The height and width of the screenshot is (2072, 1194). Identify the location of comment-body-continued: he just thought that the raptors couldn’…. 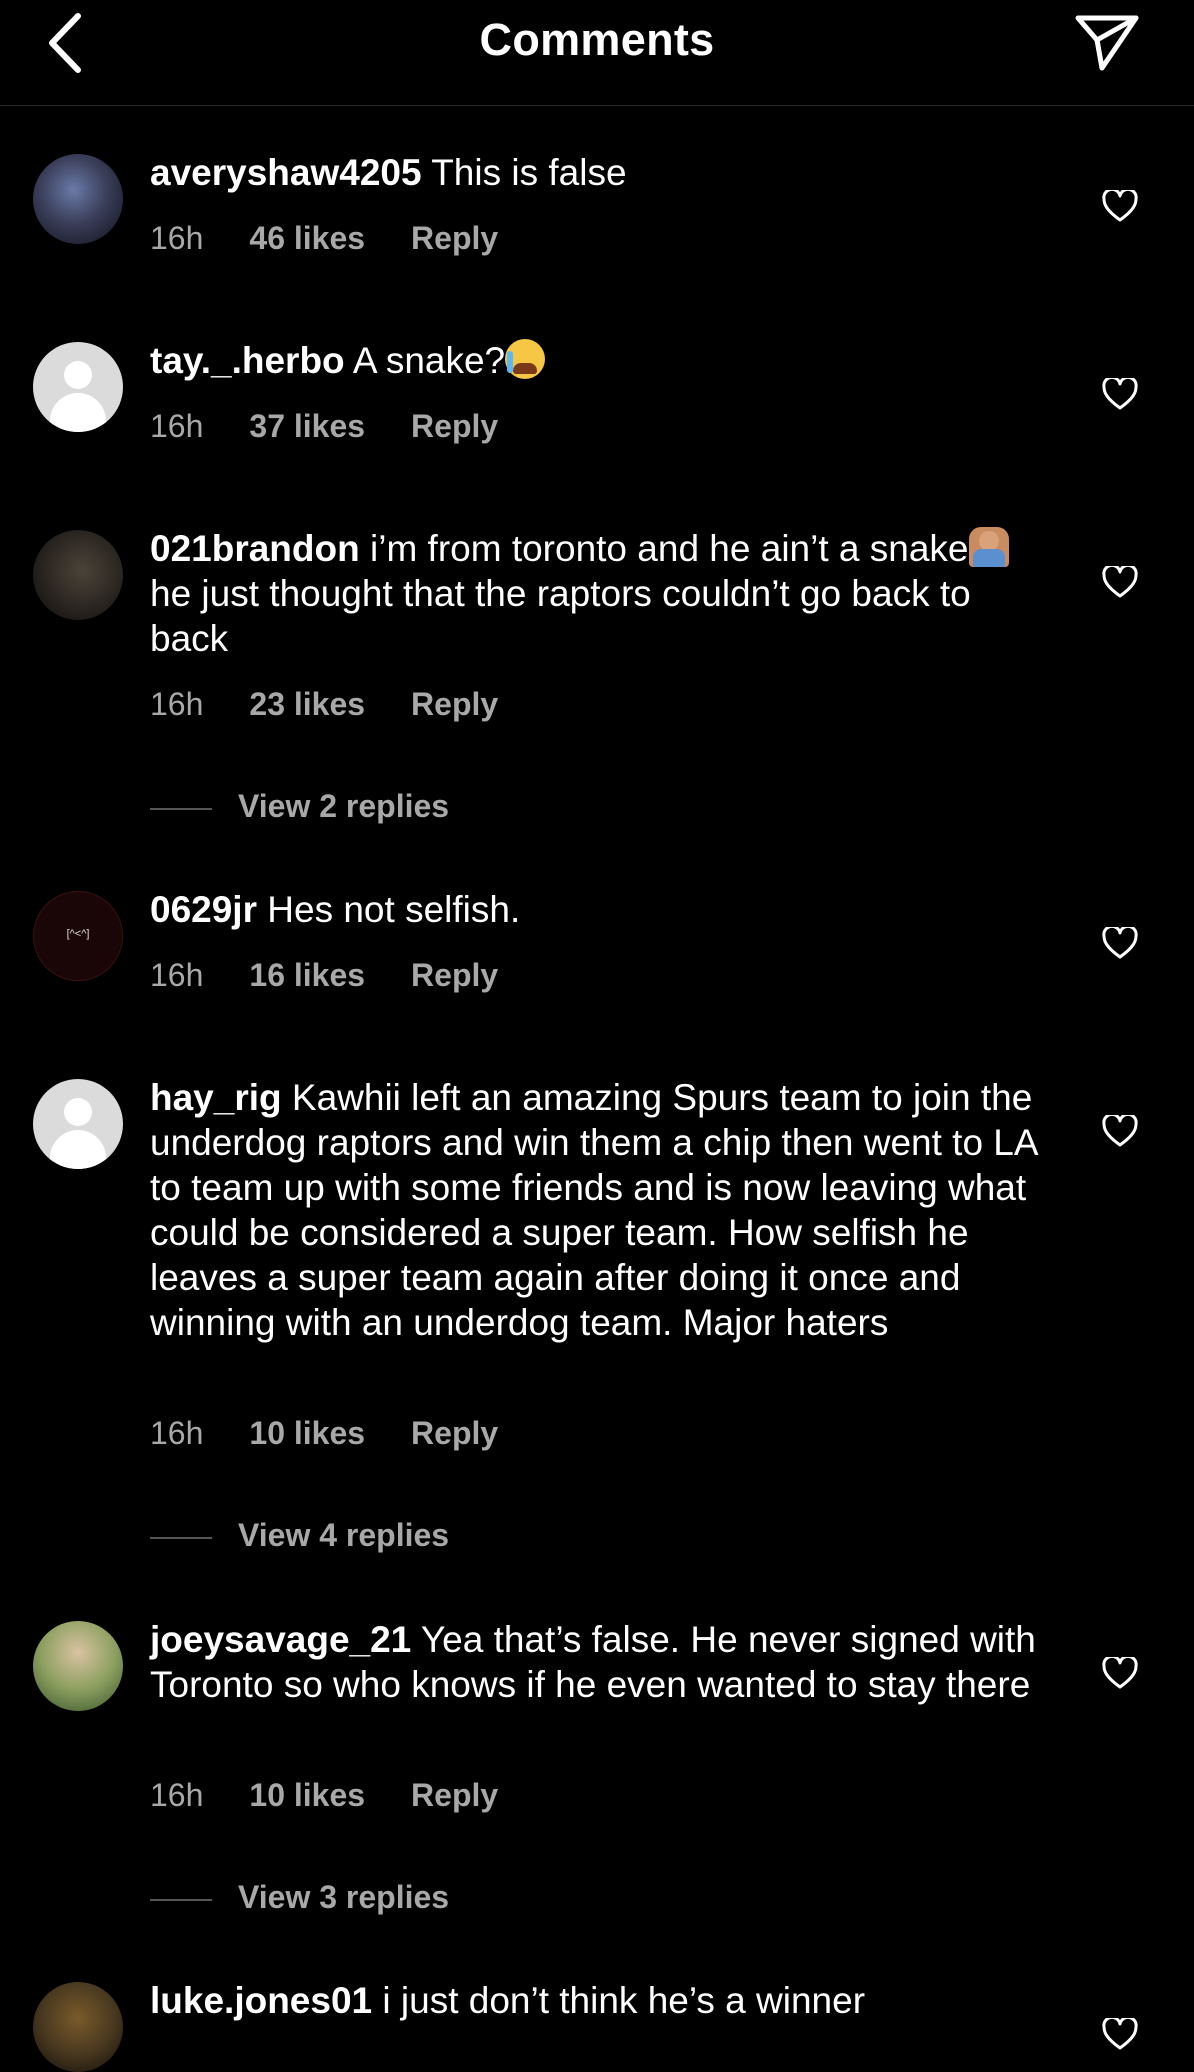
(560, 616).